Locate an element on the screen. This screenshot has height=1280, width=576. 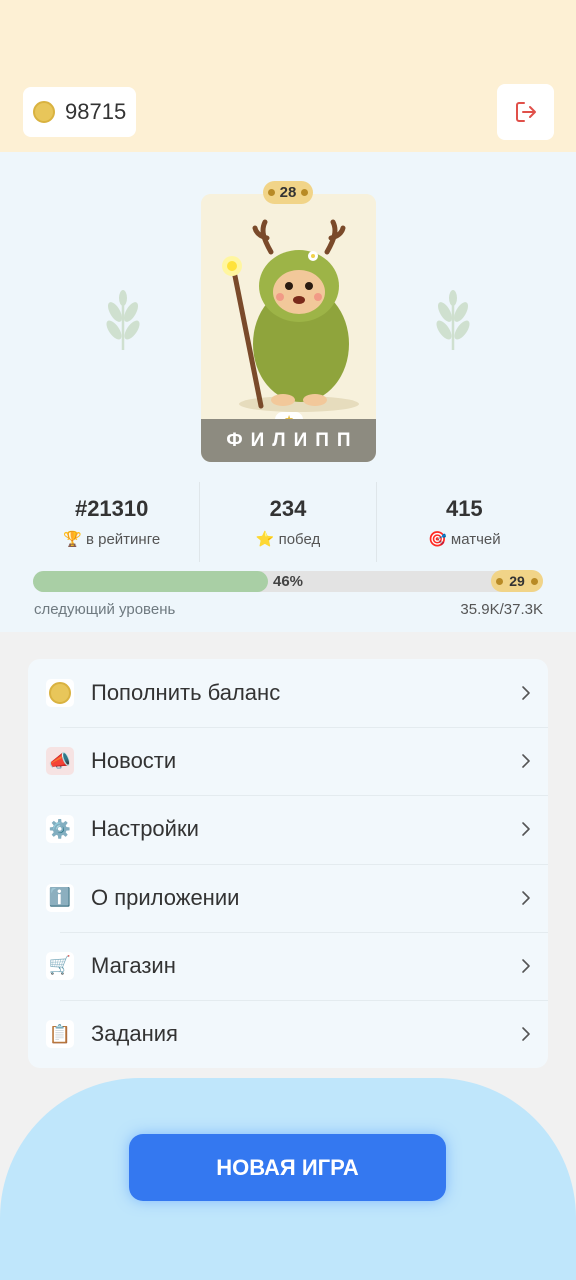
clipboard-icon: 📋 is located at coordinates (60, 1034).